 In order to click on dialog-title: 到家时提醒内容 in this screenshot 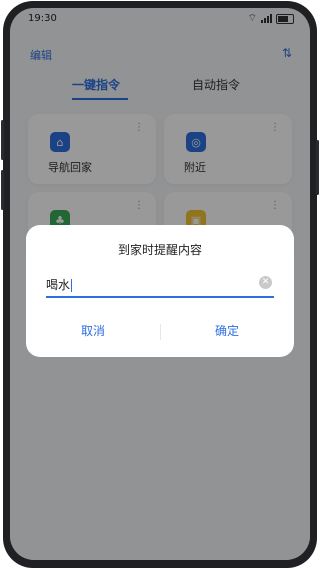, I will do `click(159, 250)`.